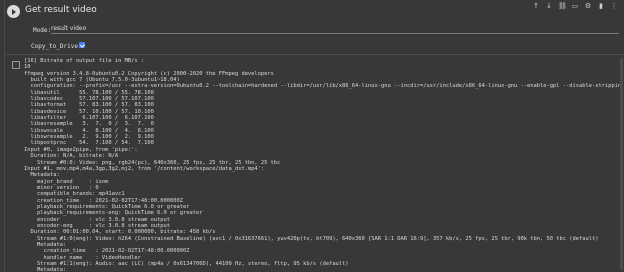  Describe the element at coordinates (42, 30) in the screenshot. I see `mode-label: Mode:` at that location.